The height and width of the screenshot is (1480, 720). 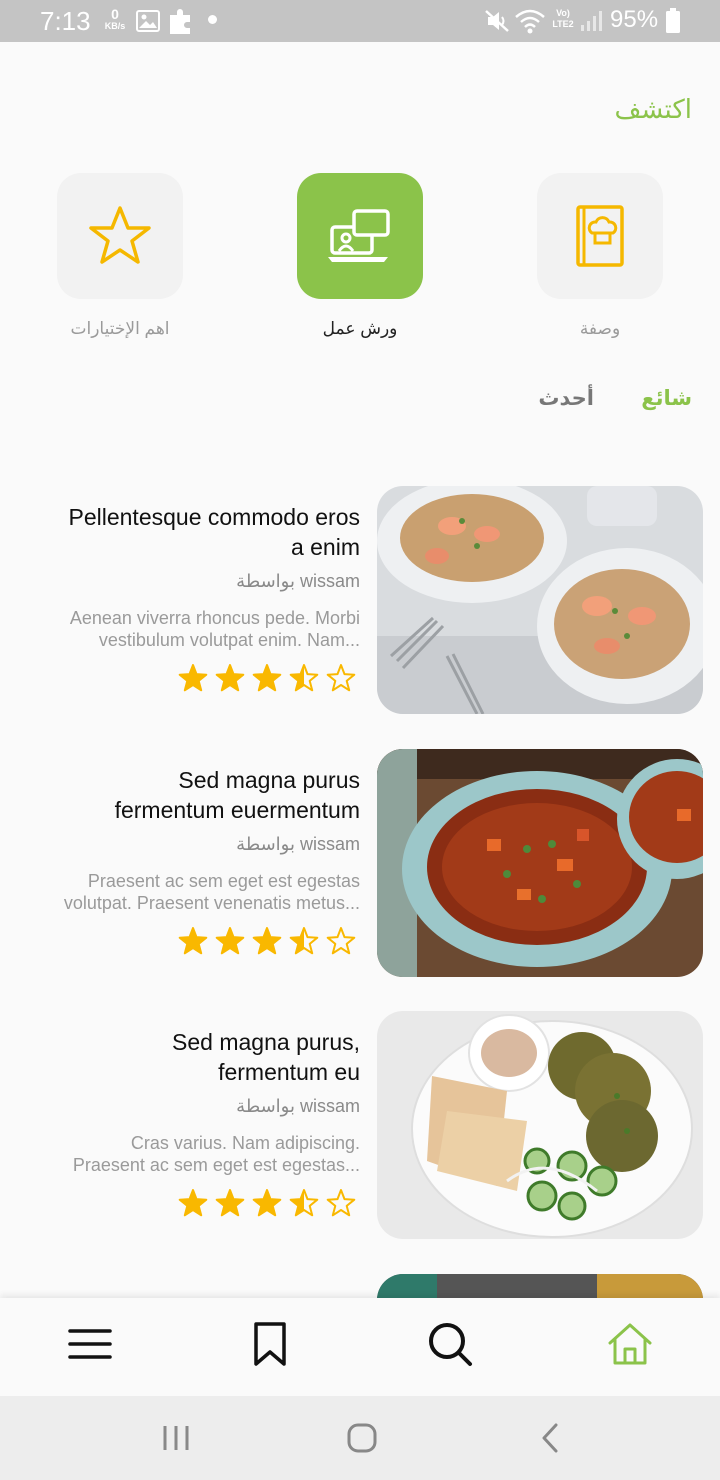 I want to click on system-navigation-bar, so click(x=360, y=1438).